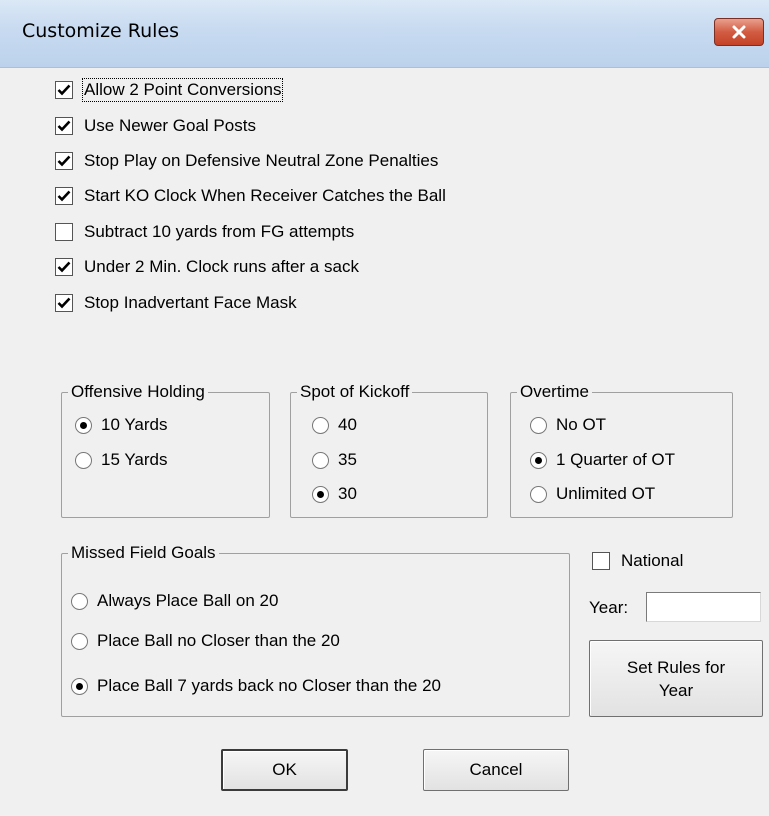  I want to click on checkbox-newer-goal-posts: Use Newer Goal Posts, so click(155, 126).